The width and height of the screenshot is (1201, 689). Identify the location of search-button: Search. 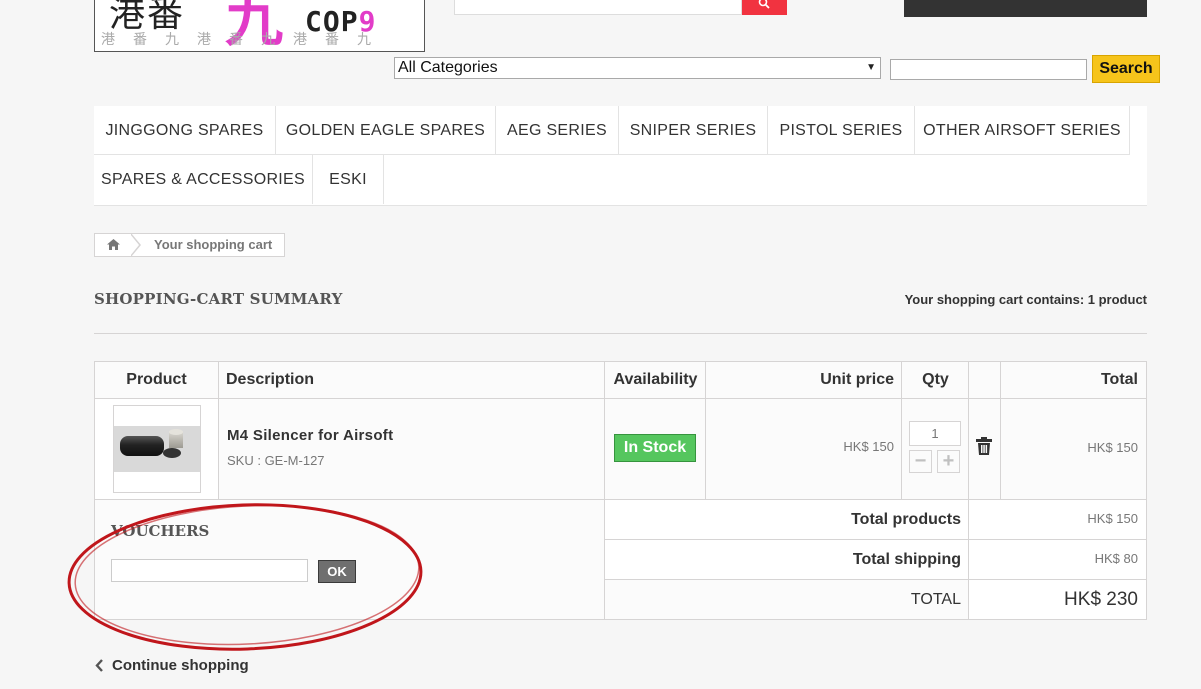
(1126, 69).